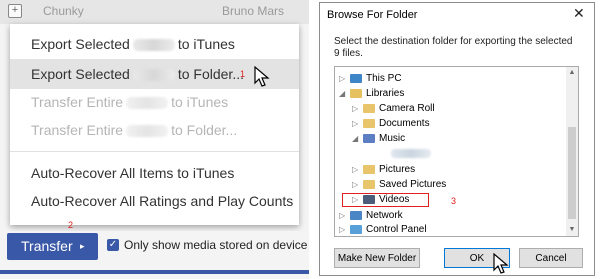 Image resolution: width=600 pixels, height=279 pixels. I want to click on menu-divider, so click(154, 151).